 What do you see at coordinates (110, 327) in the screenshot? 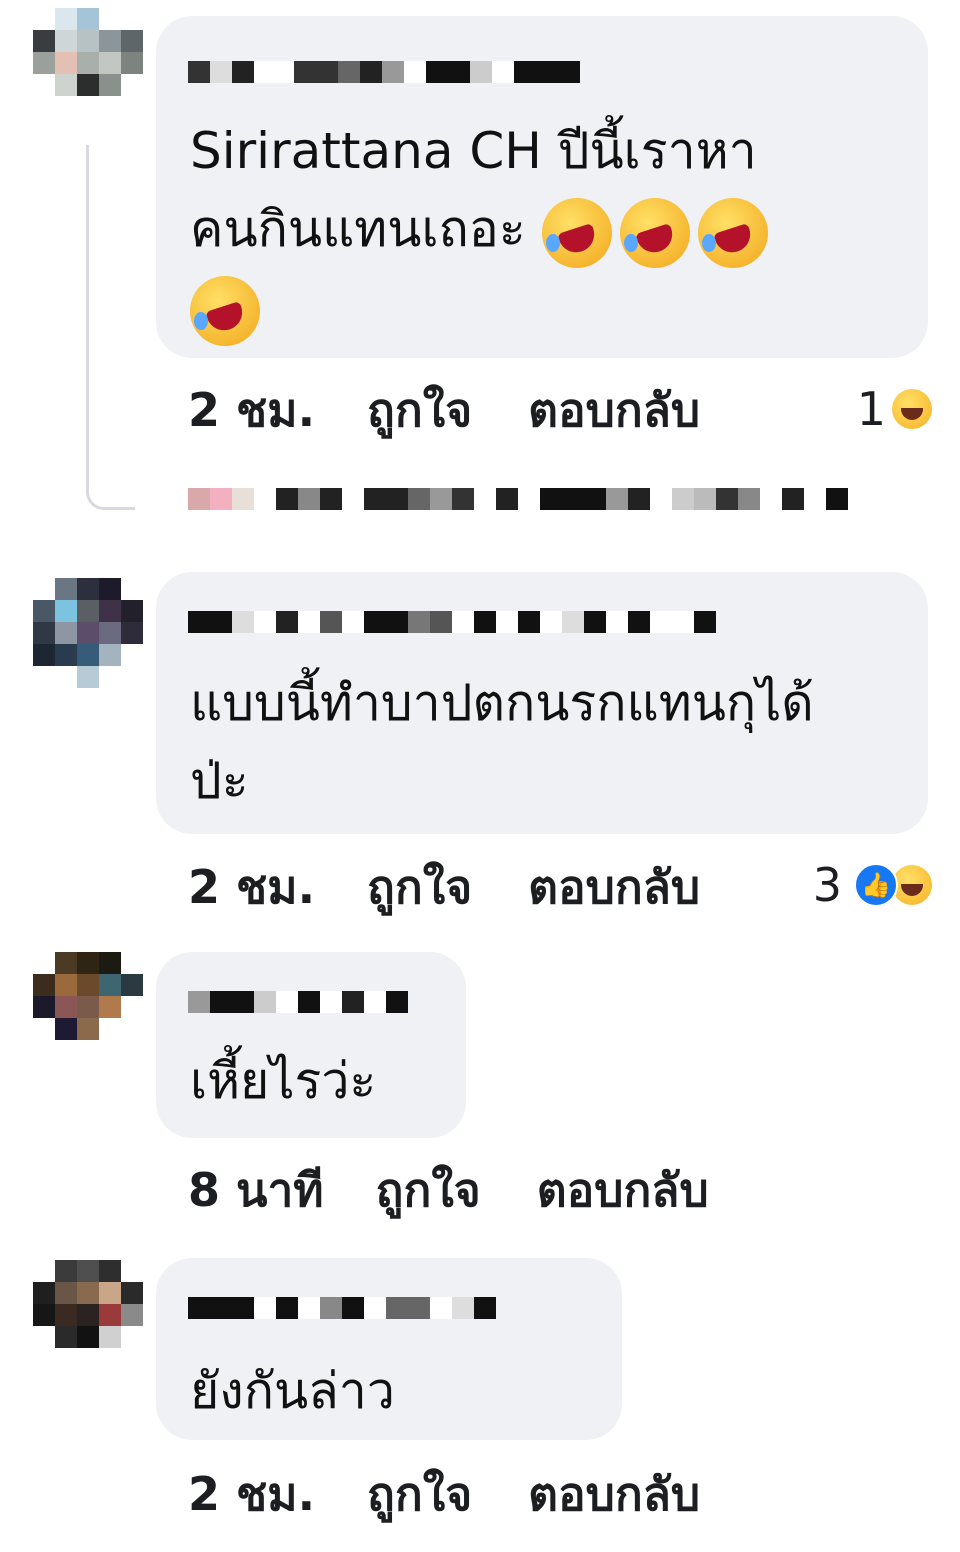
I see `reply-thread-line` at bounding box center [110, 327].